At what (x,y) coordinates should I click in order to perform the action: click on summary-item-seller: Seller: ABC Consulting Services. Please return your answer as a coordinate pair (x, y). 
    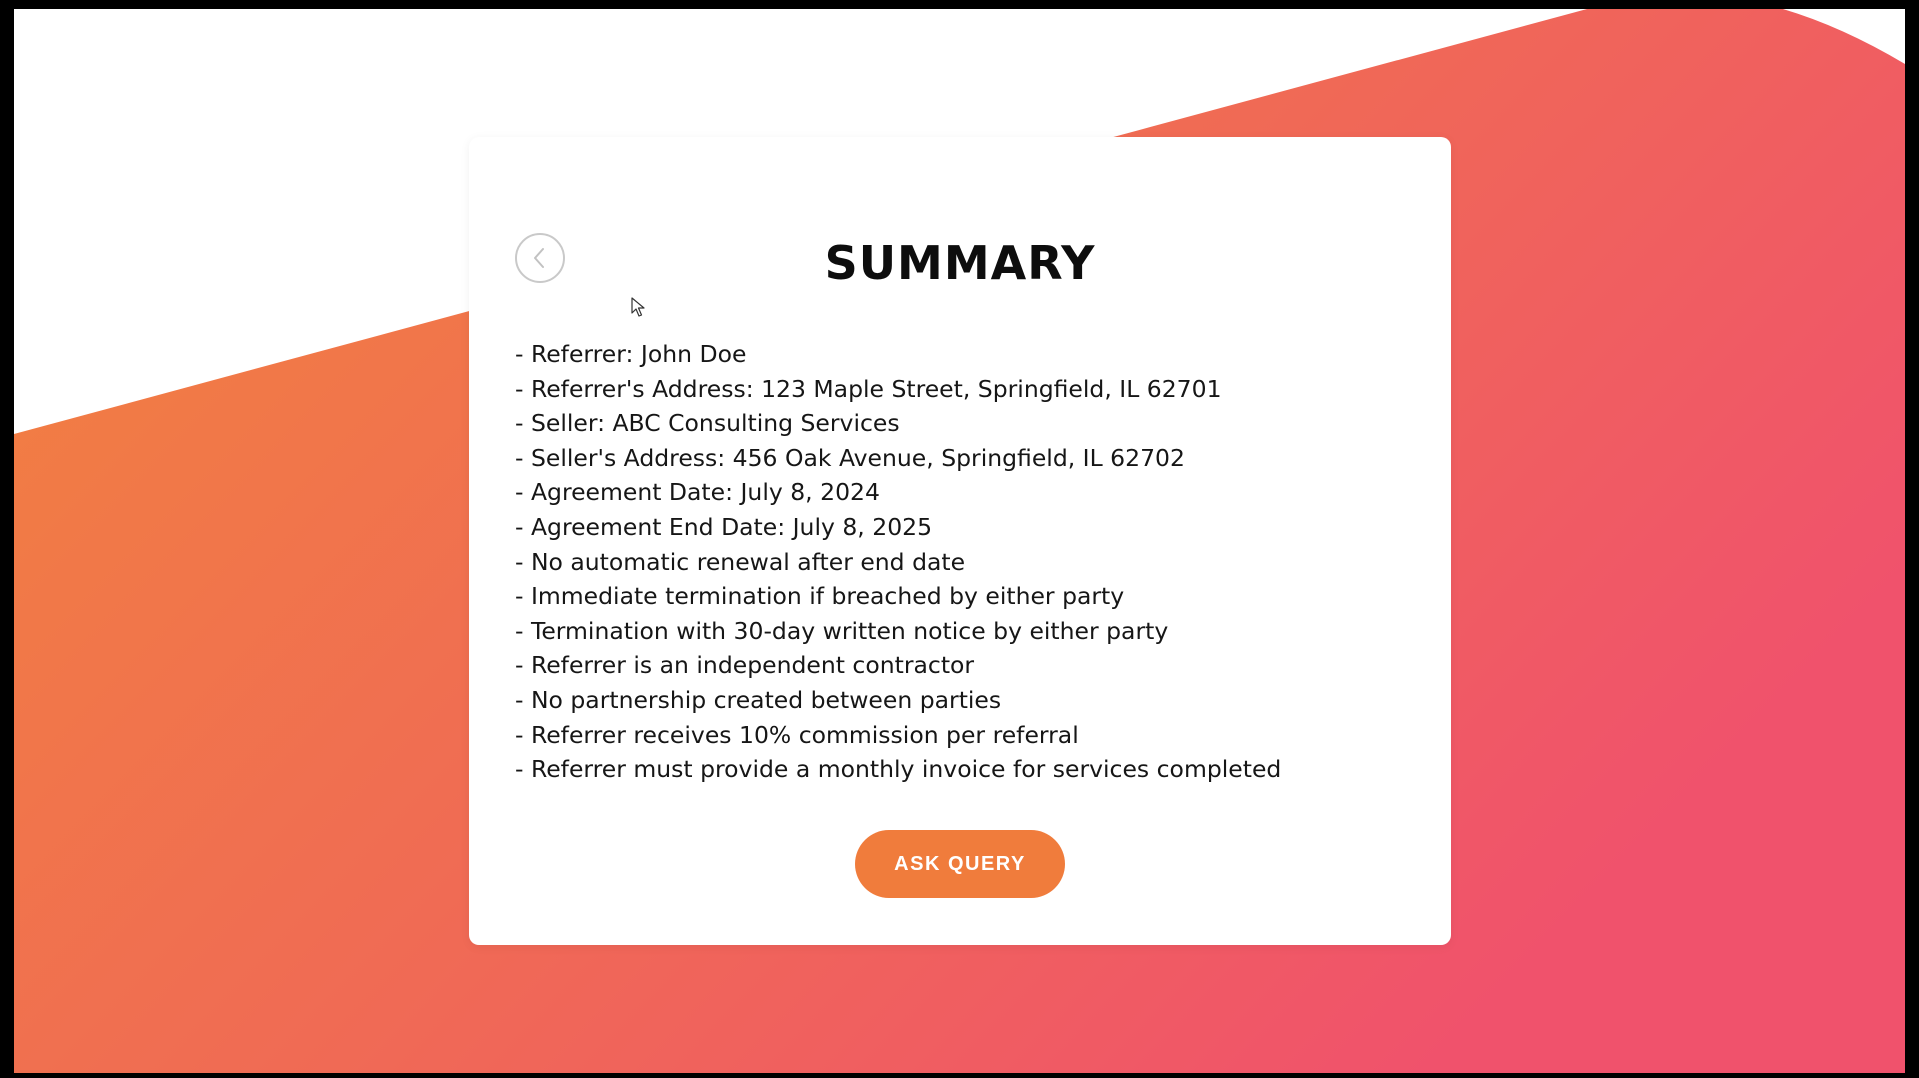
    Looking at the image, I should click on (898, 423).